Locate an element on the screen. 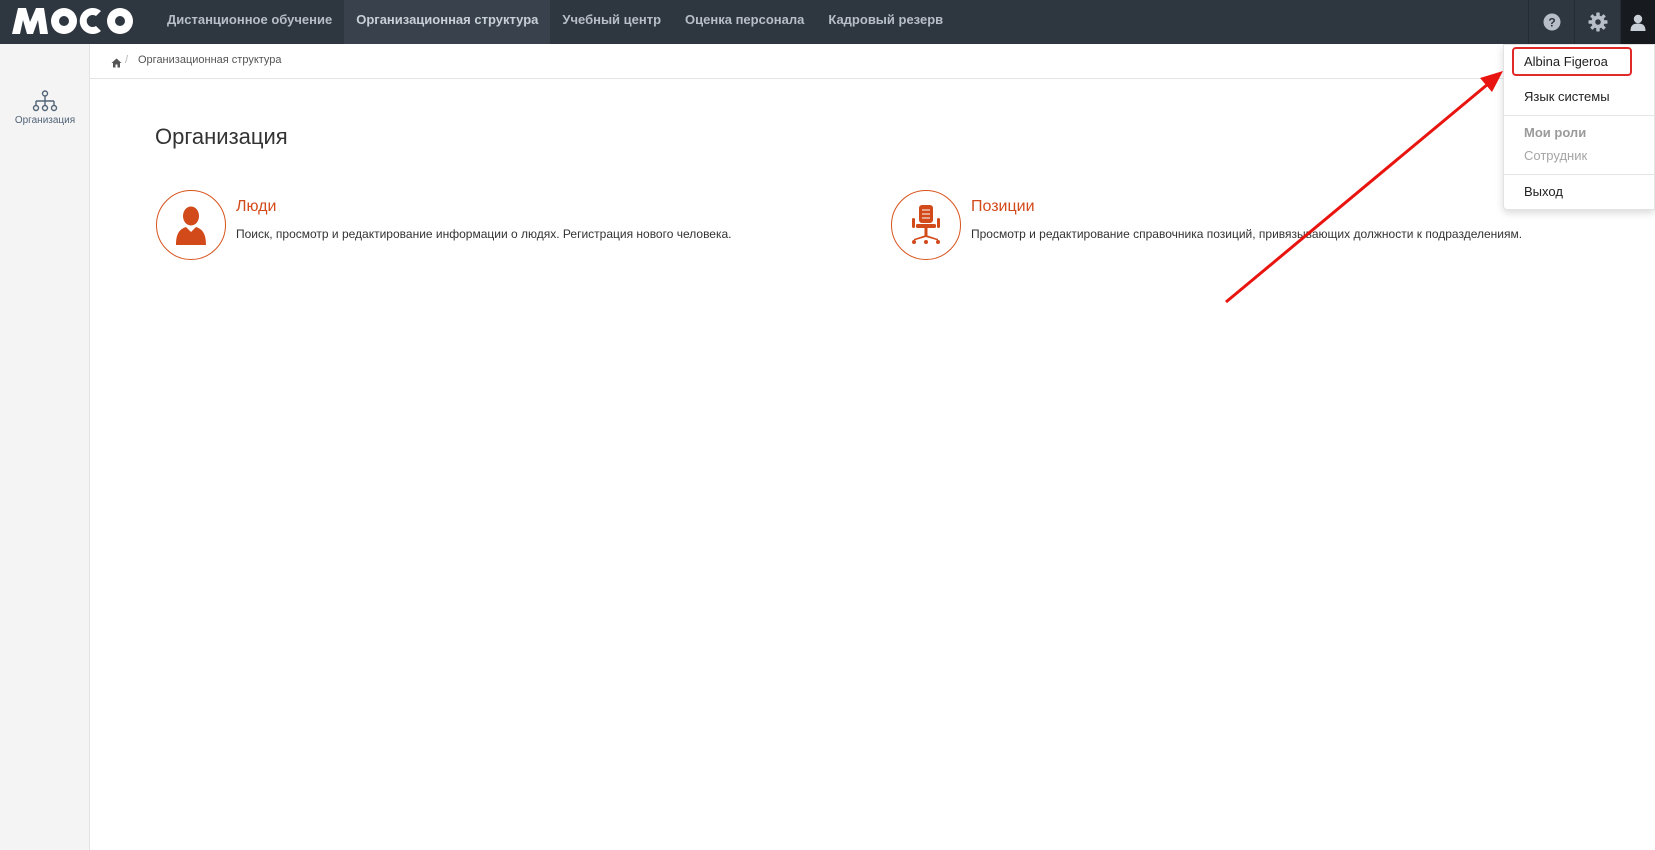 The height and width of the screenshot is (850, 1655). positions-card-icon-button is located at coordinates (926, 225).